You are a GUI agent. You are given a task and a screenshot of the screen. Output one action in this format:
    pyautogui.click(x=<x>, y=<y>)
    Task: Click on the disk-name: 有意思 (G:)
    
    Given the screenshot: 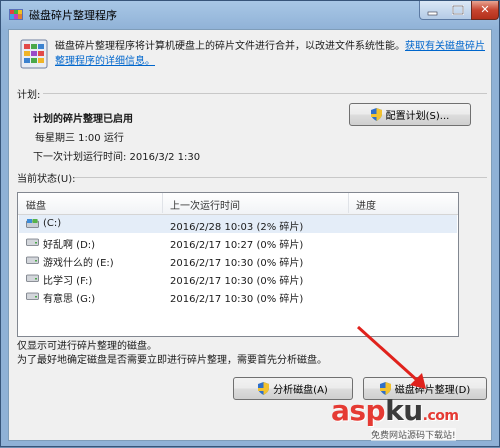 What is the action you would take?
    pyautogui.click(x=69, y=299)
    